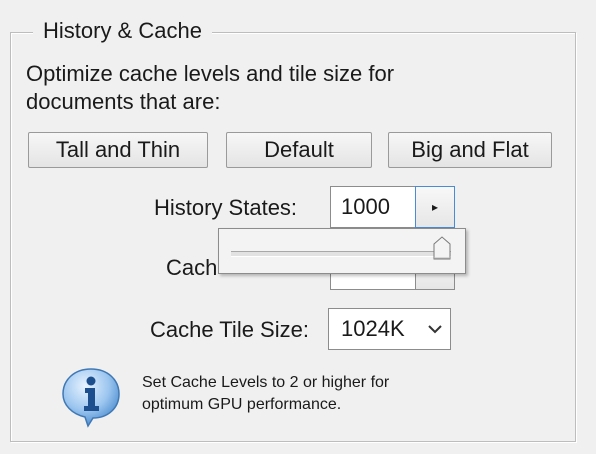 The image size is (596, 454). I want to click on cache-levels-label: Cach, so click(192, 267).